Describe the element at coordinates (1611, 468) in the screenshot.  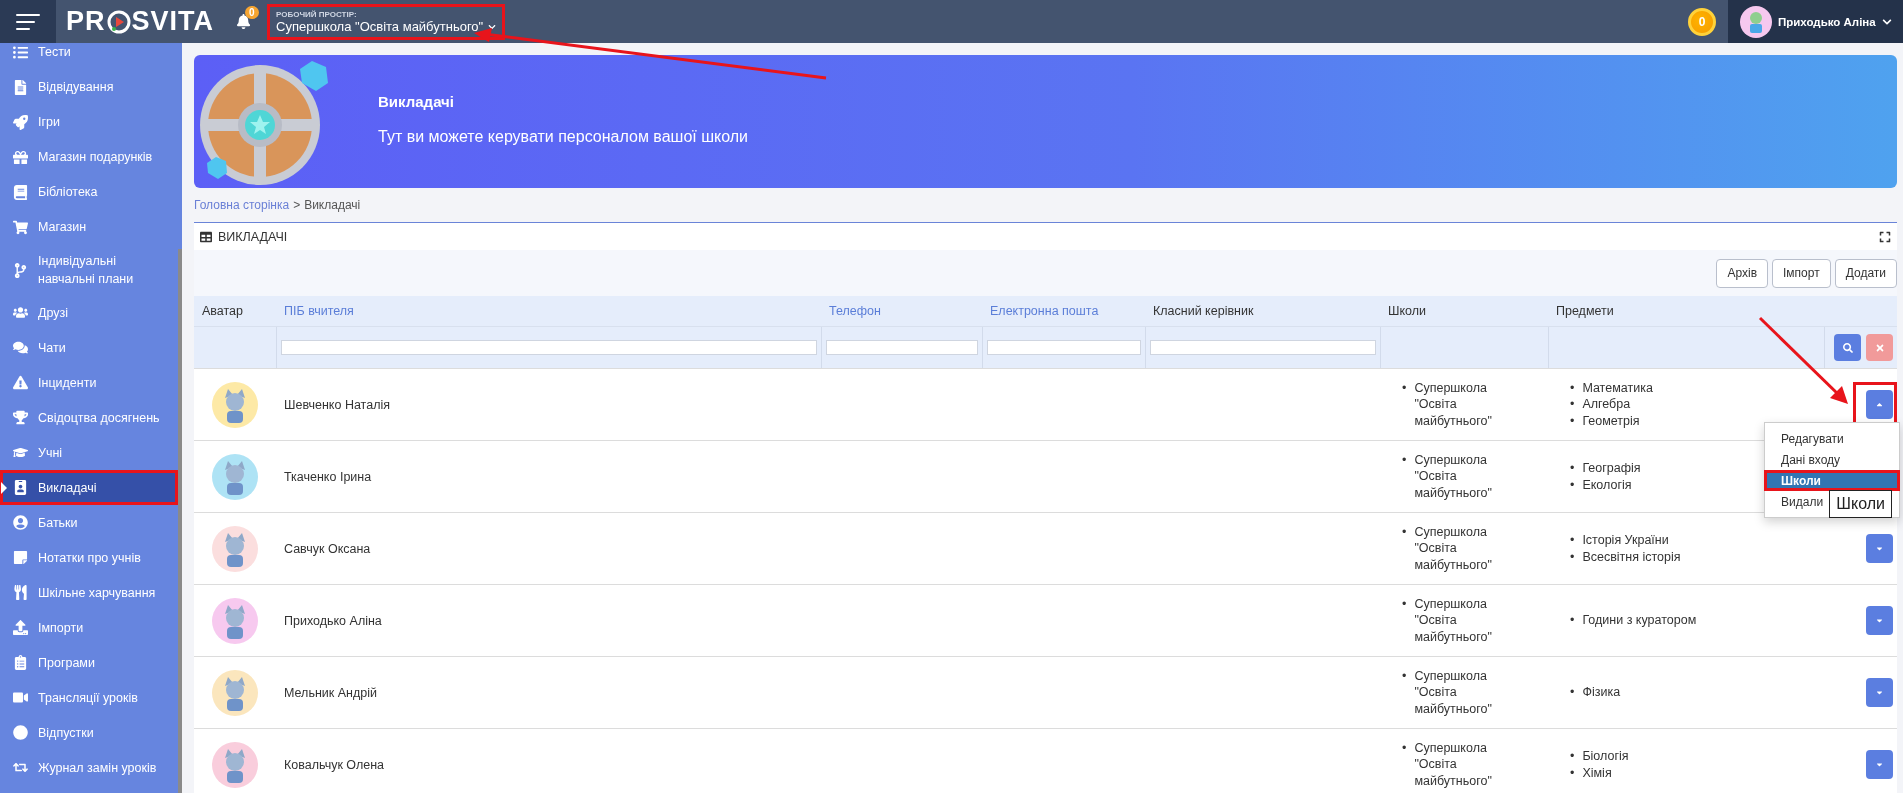
I see `subject-item: Географія` at that location.